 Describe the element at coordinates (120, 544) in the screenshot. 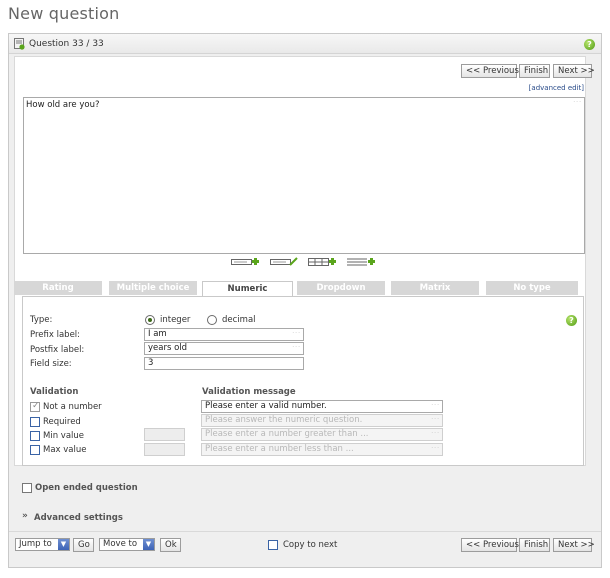

I see `move-to-label: Move to` at that location.